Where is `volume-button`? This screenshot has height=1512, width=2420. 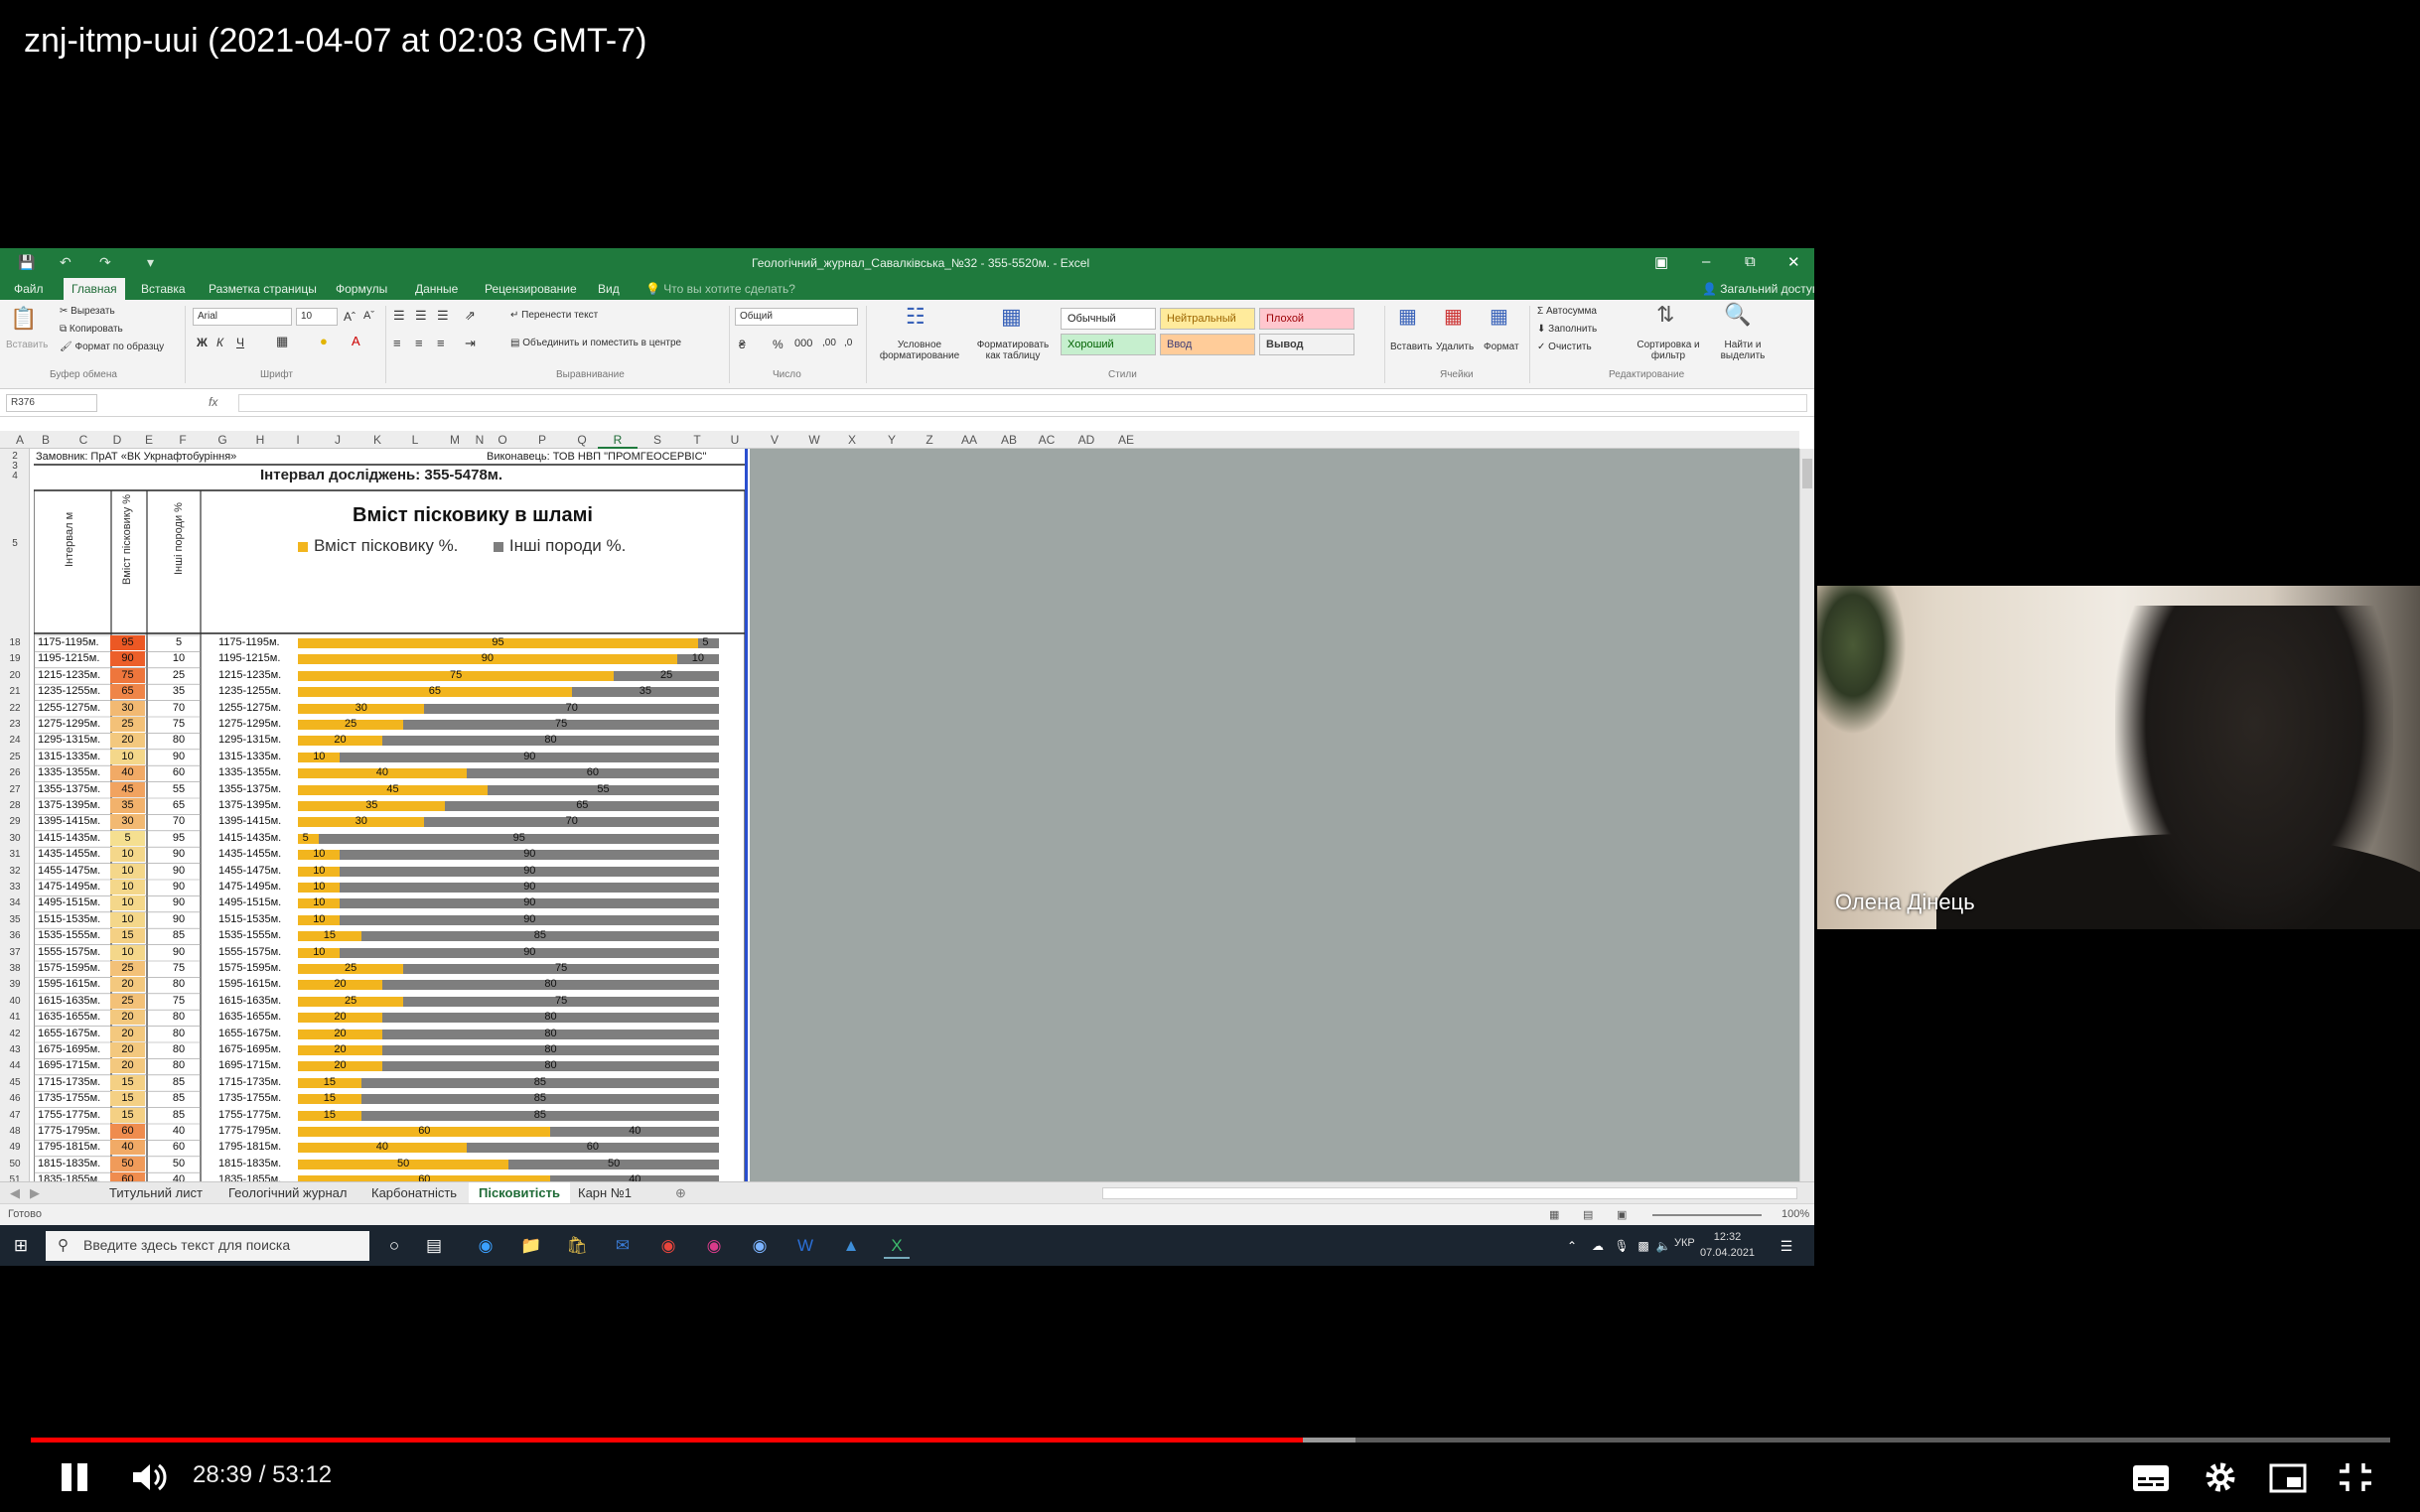 volume-button is located at coordinates (151, 1477).